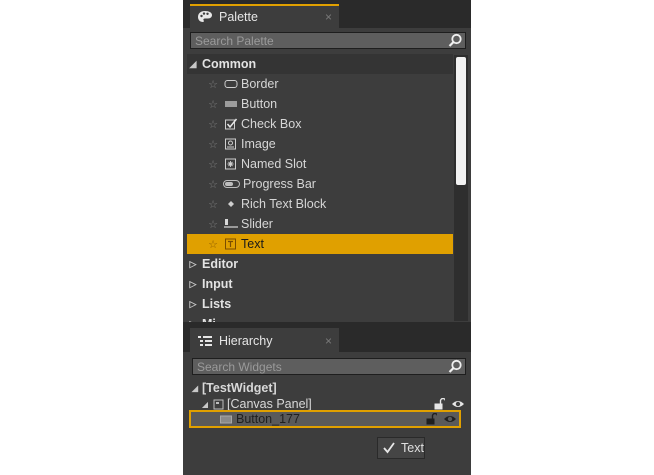 This screenshot has height=475, width=654. Describe the element at coordinates (231, 144) in the screenshot. I see `image-icon` at that location.